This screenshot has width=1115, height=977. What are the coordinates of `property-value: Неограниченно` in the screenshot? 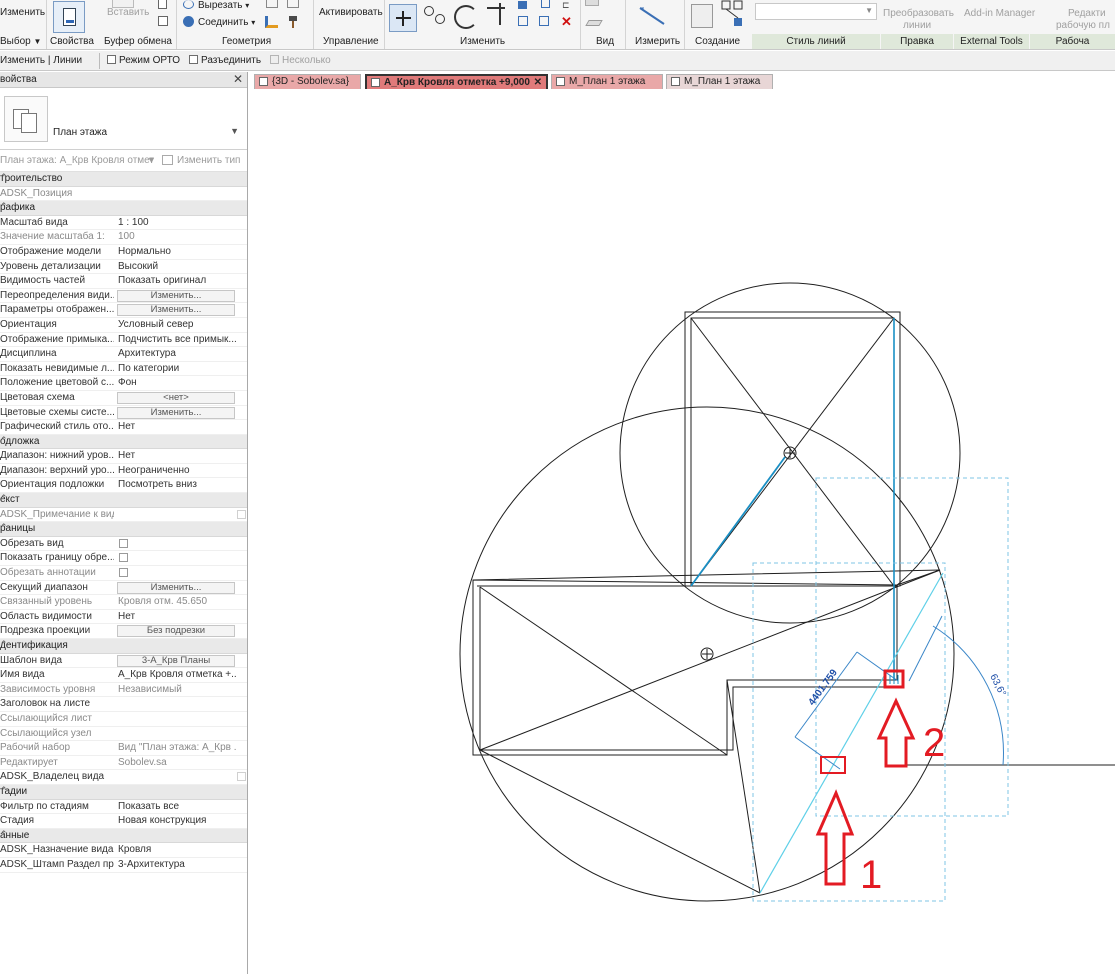 It's located at (177, 470).